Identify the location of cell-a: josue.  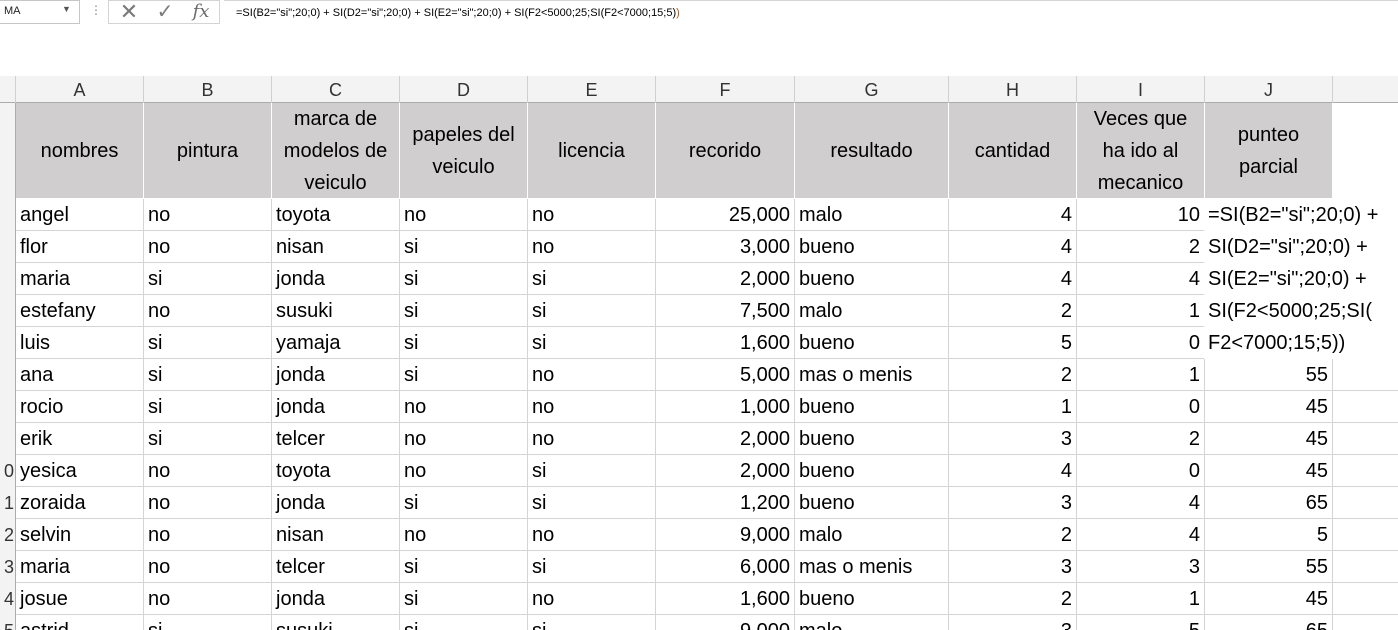
(80, 599).